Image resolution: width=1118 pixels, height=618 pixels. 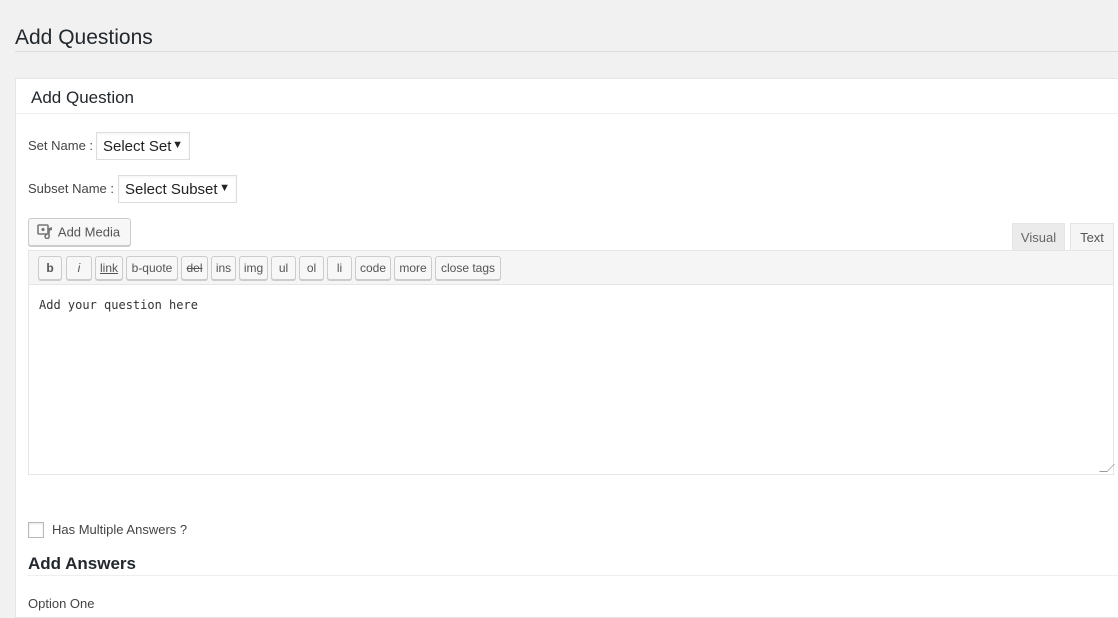 I want to click on ul-button: ul, so click(x=283, y=268).